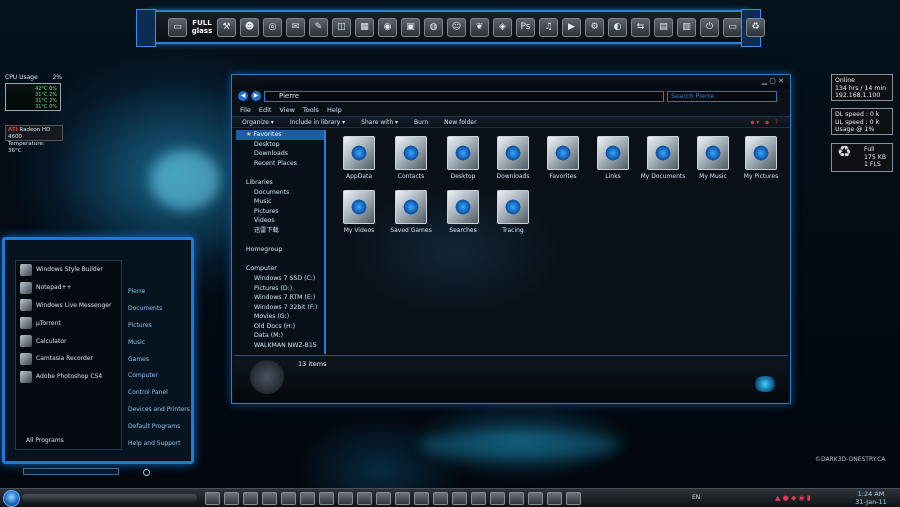  Describe the element at coordinates (663, 158) in the screenshot. I see `folder-item: My Documents` at that location.